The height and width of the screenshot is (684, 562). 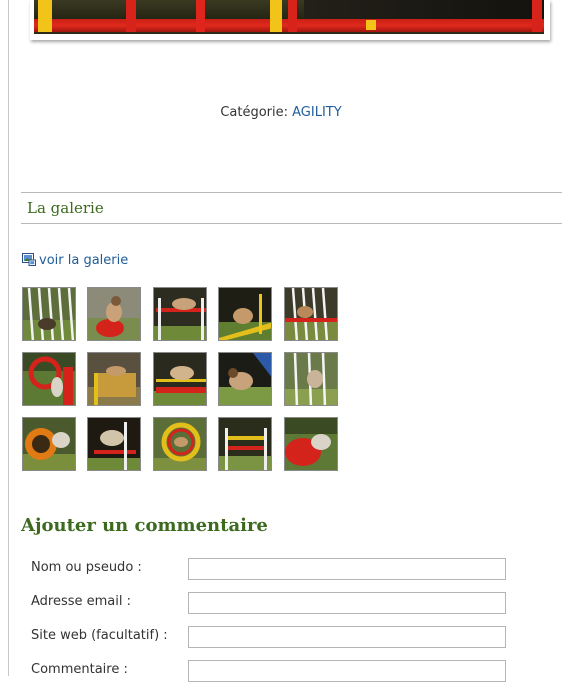 What do you see at coordinates (347, 637) in the screenshot?
I see `website-input` at bounding box center [347, 637].